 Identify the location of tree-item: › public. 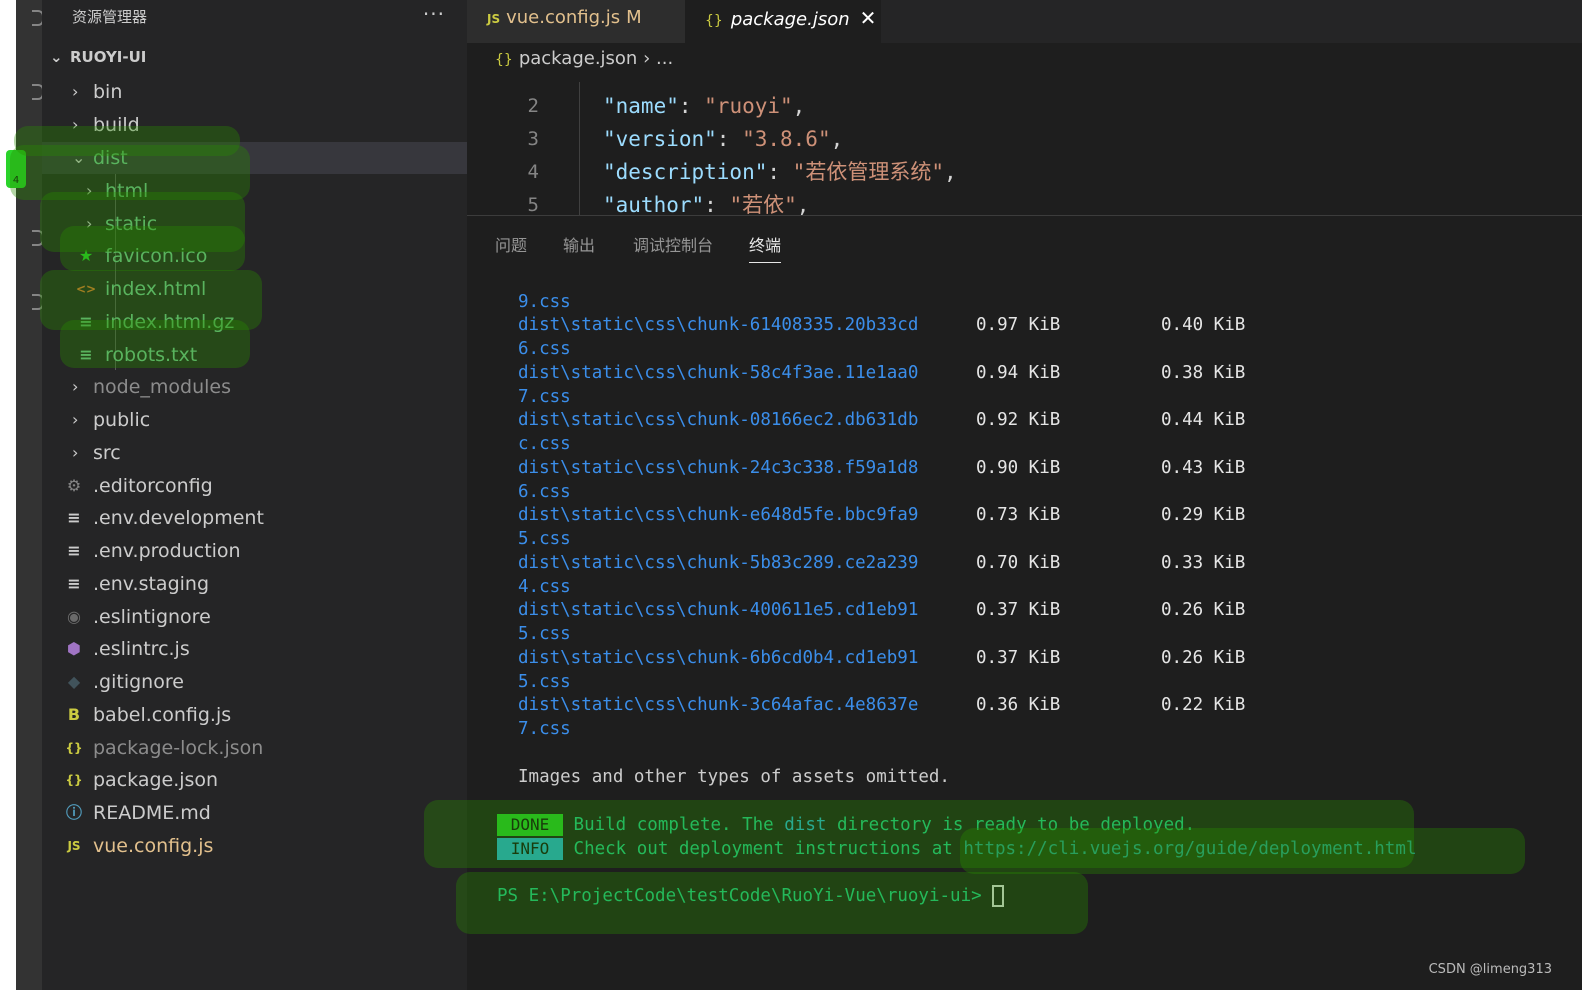
(254, 420).